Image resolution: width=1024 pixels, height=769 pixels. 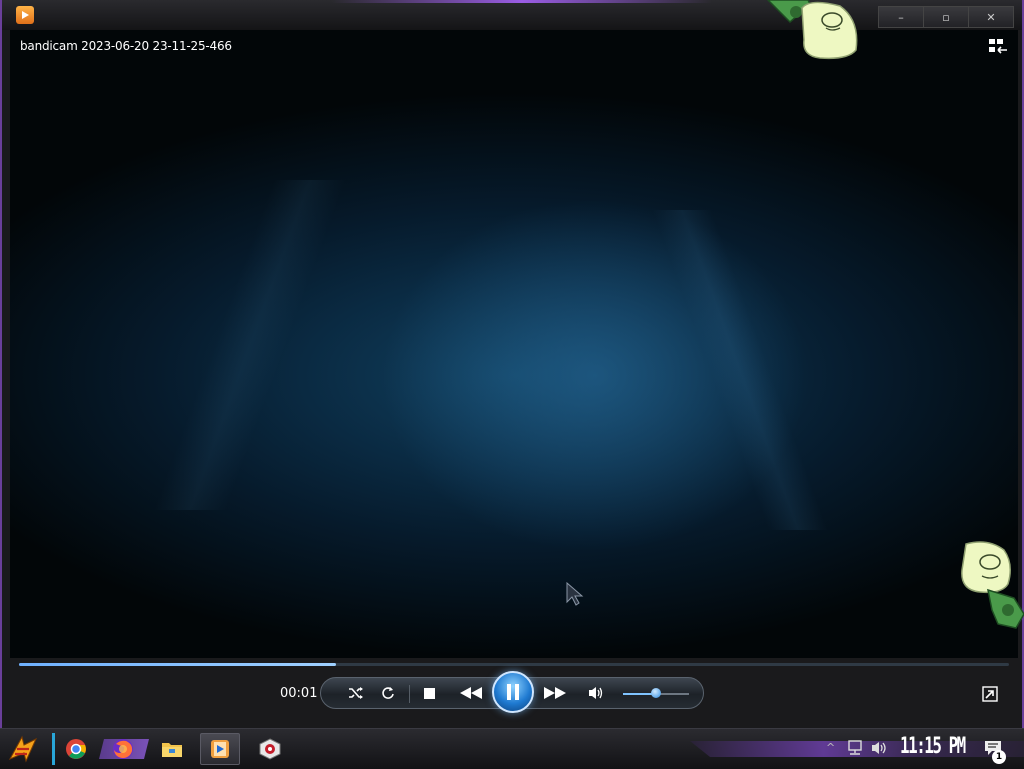 I want to click on pause-icon, so click(x=513, y=692).